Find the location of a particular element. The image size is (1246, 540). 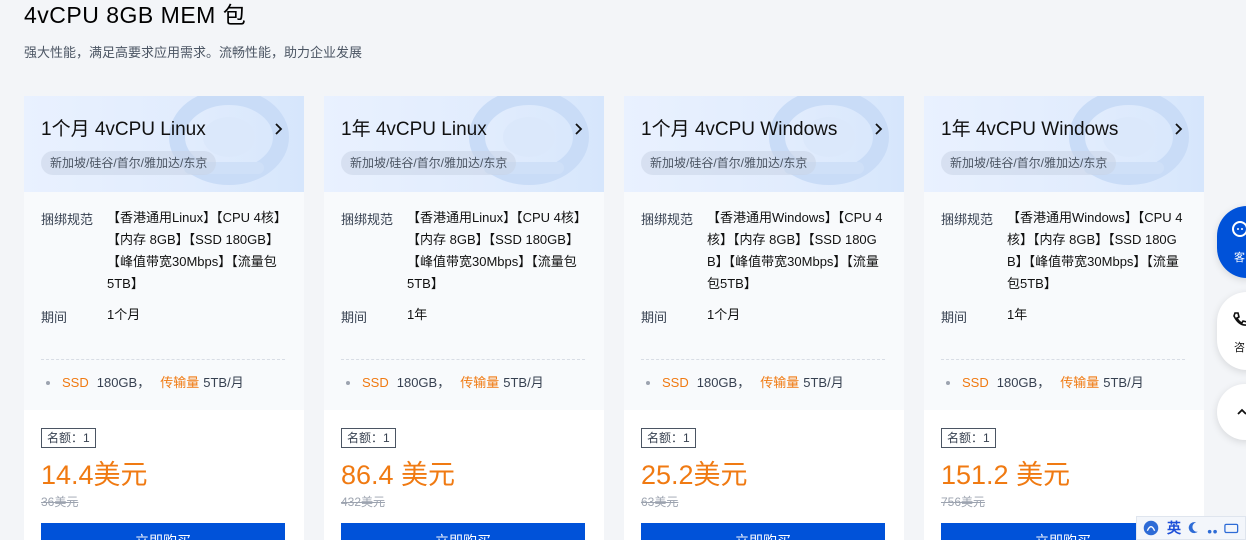

old-price: 36美元 is located at coordinates (60, 502).